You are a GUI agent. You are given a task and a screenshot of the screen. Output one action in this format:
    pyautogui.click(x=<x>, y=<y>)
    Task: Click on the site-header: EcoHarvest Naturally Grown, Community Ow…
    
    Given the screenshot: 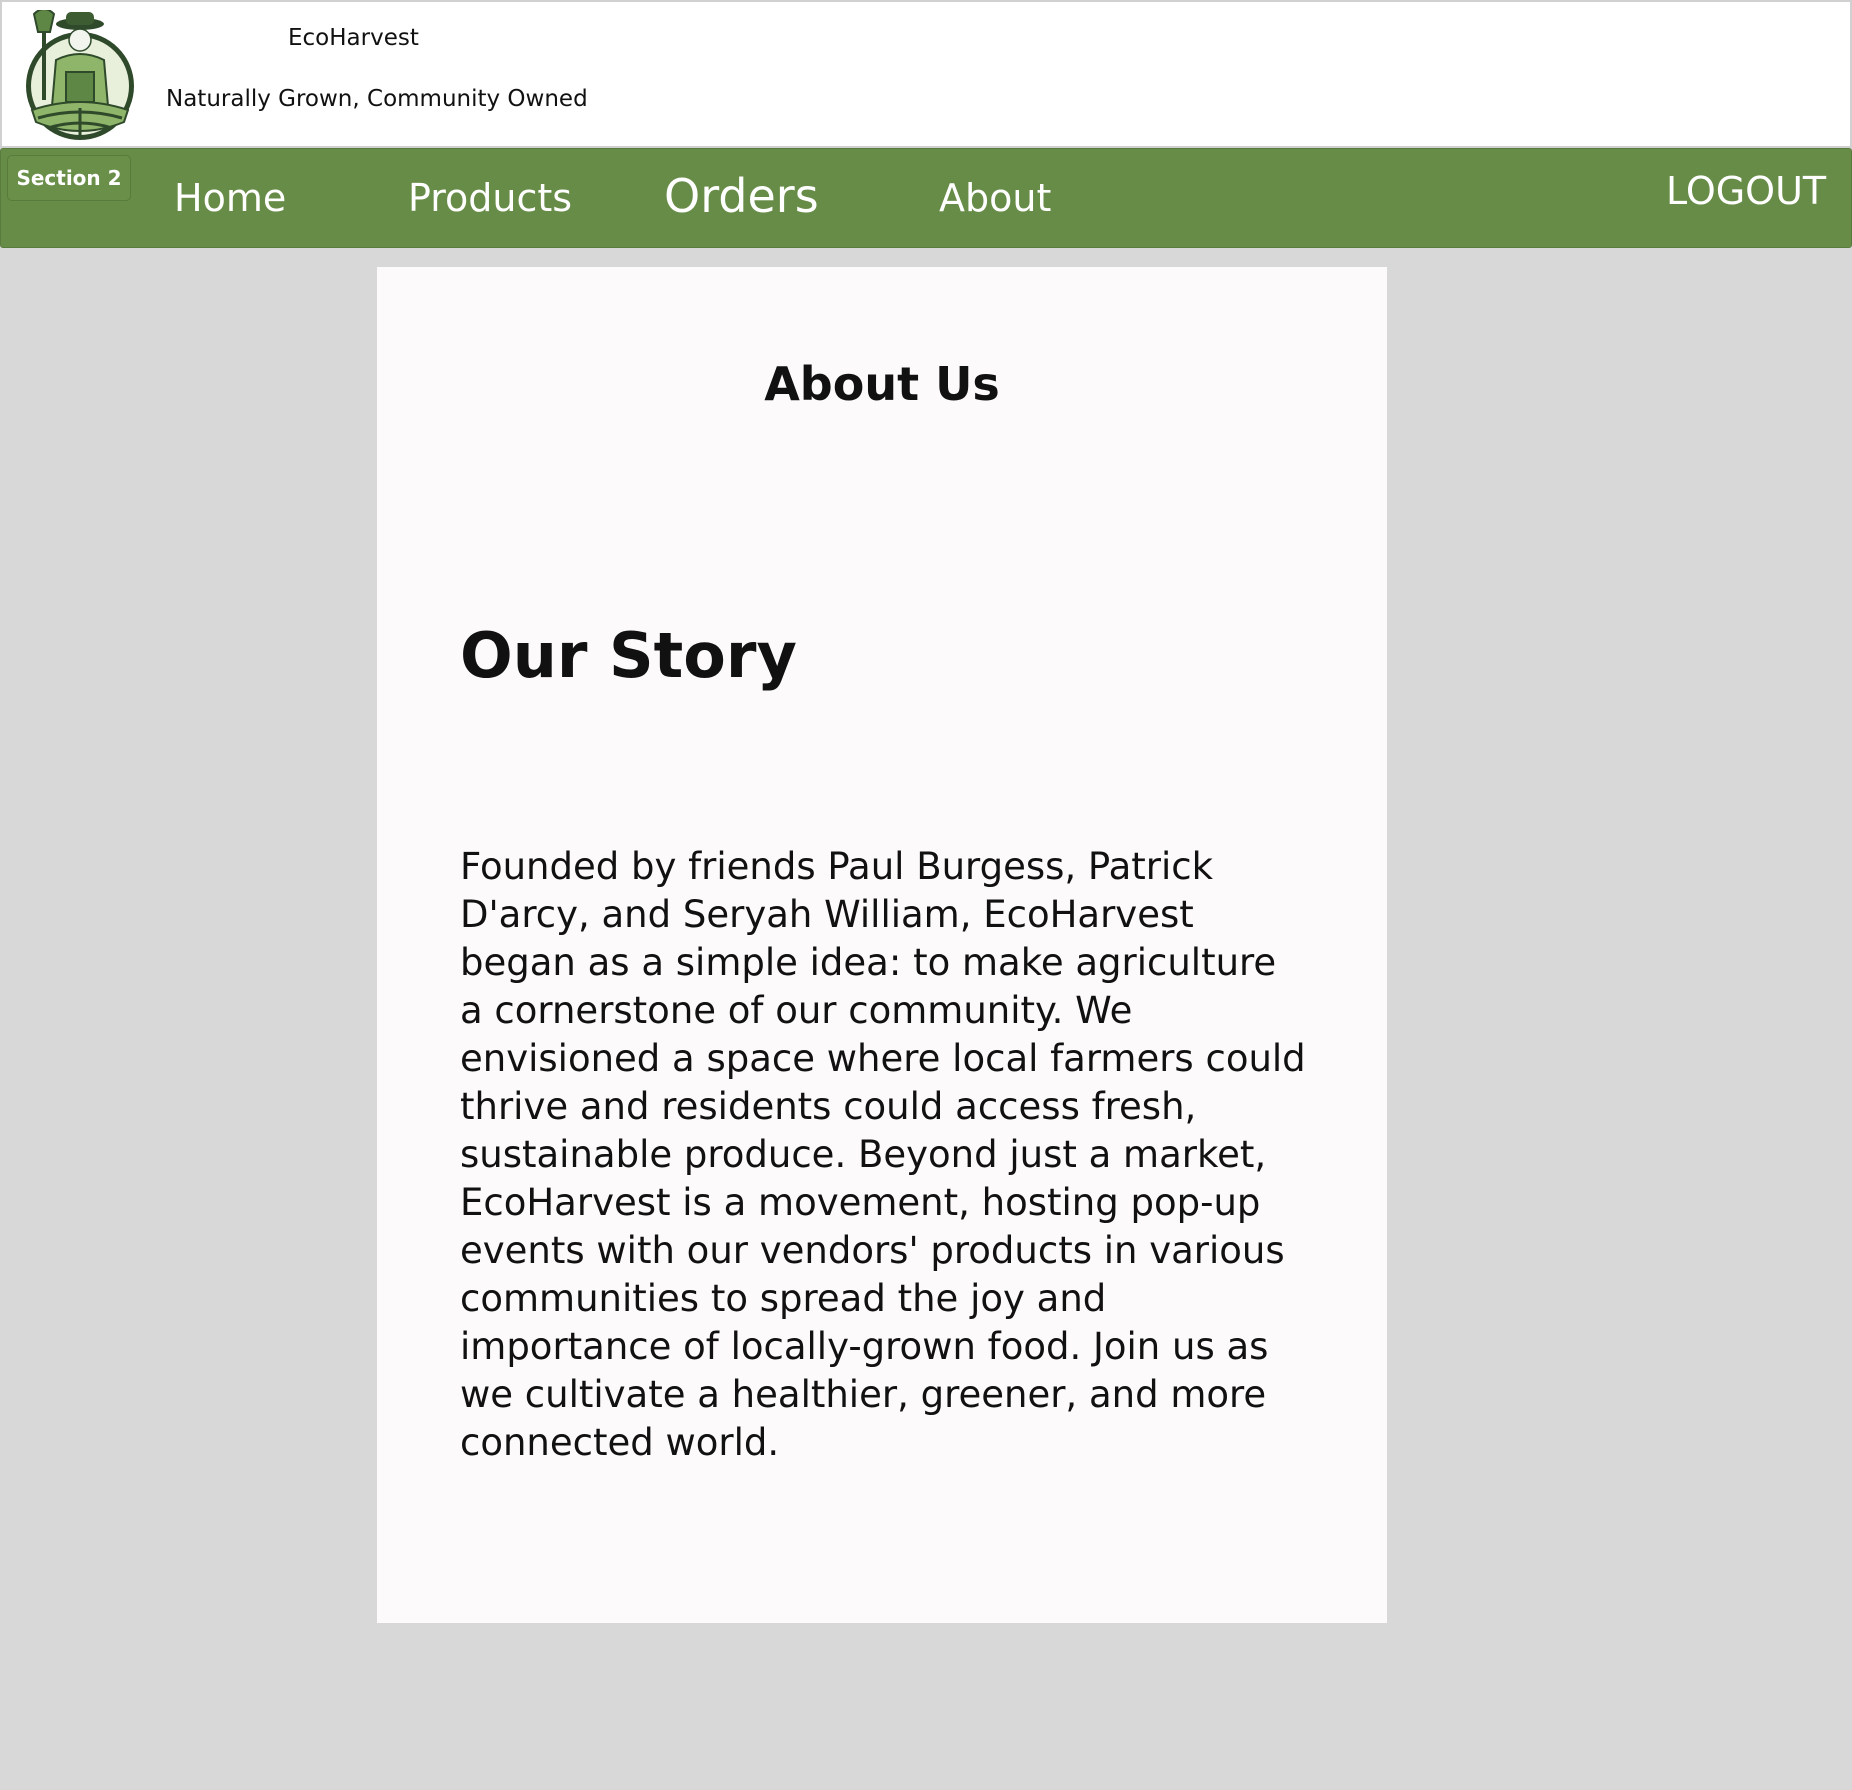 What is the action you would take?
    pyautogui.click(x=926, y=74)
    